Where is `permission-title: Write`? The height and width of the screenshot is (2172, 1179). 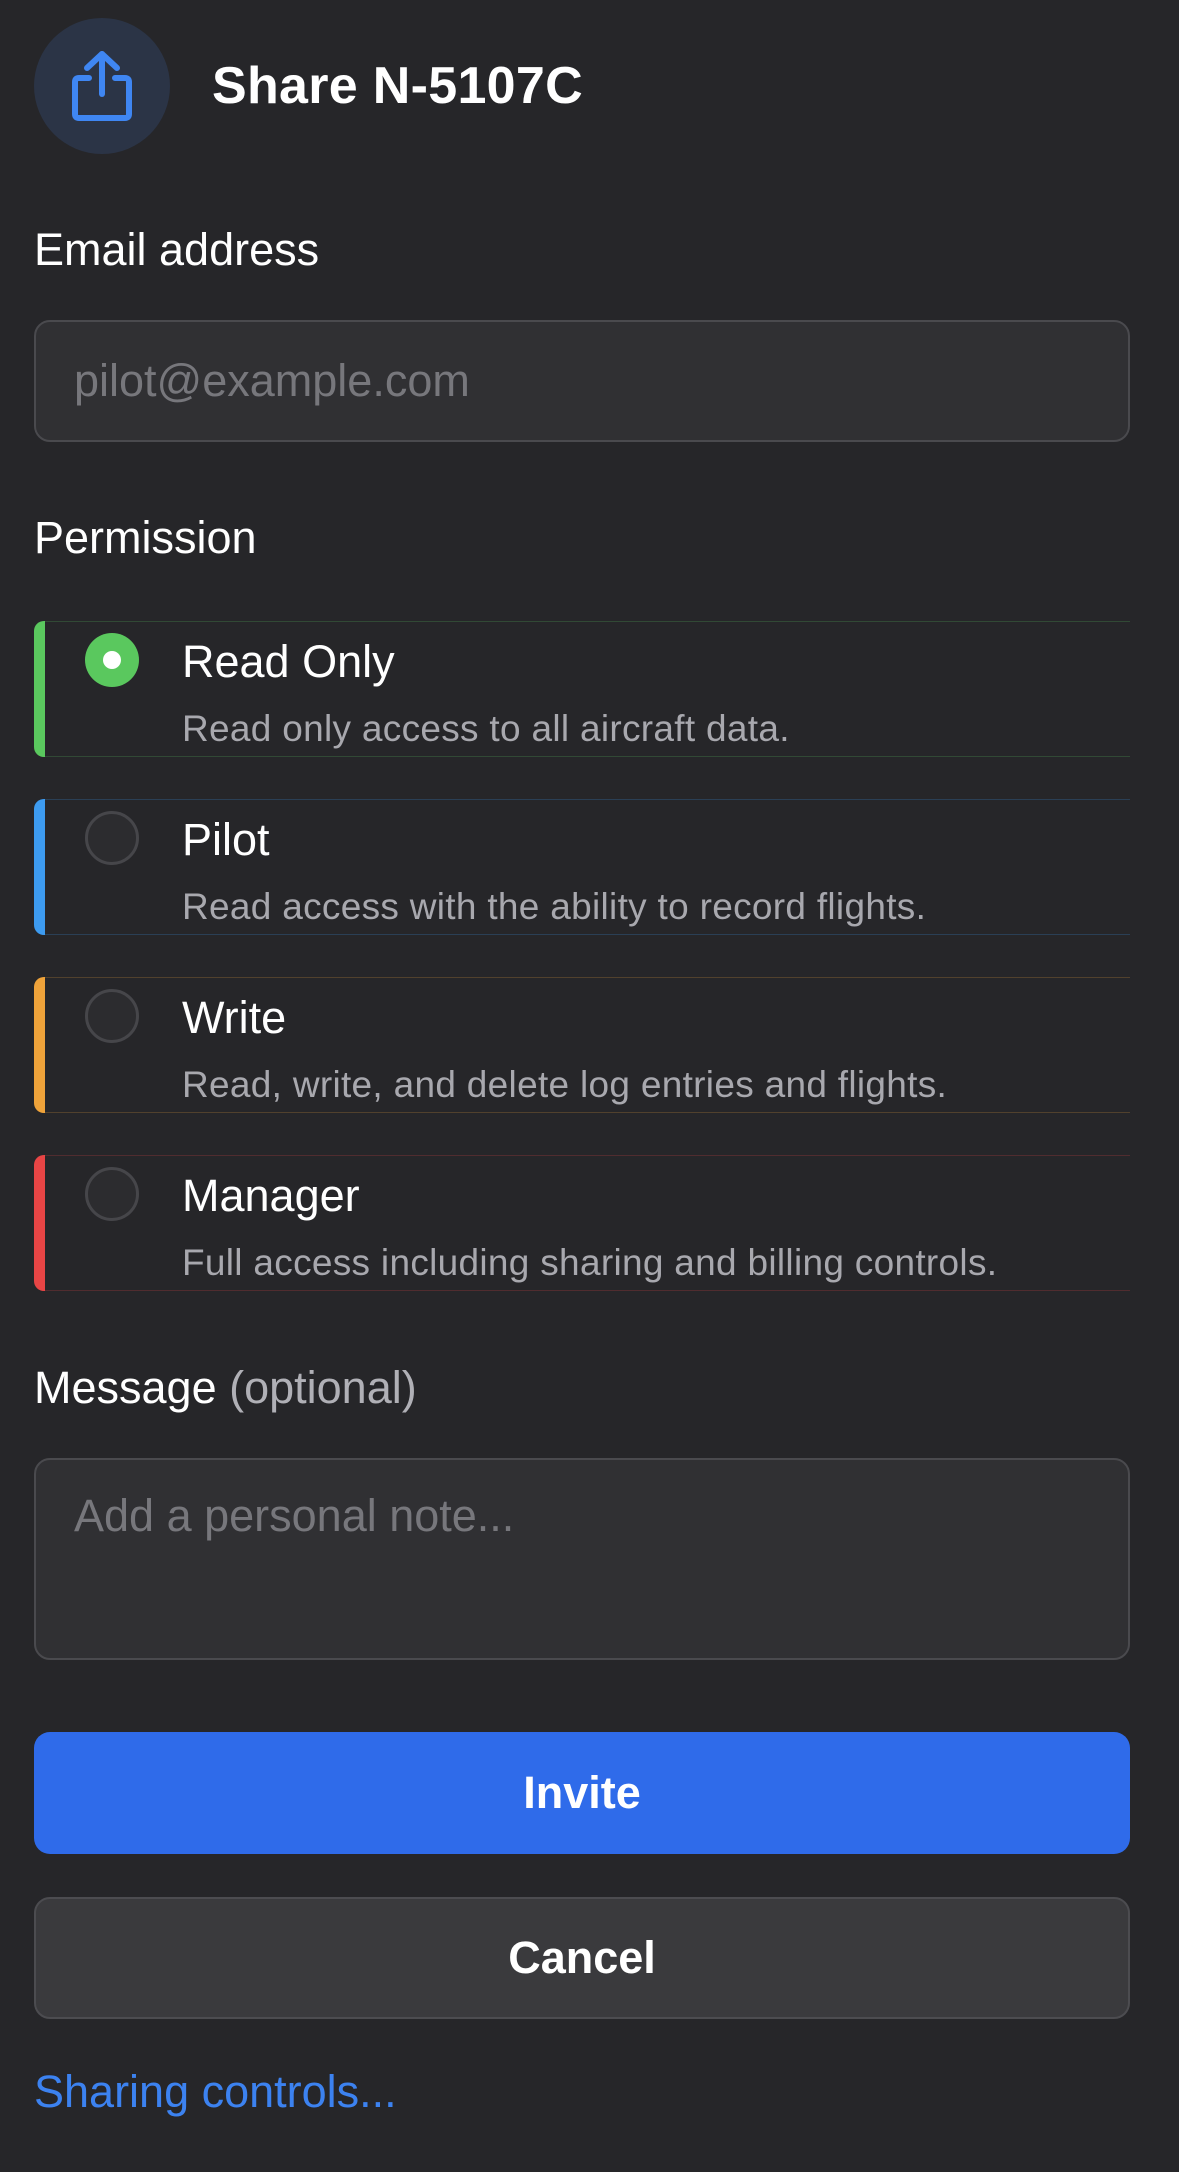 permission-title: Write is located at coordinates (234, 1017).